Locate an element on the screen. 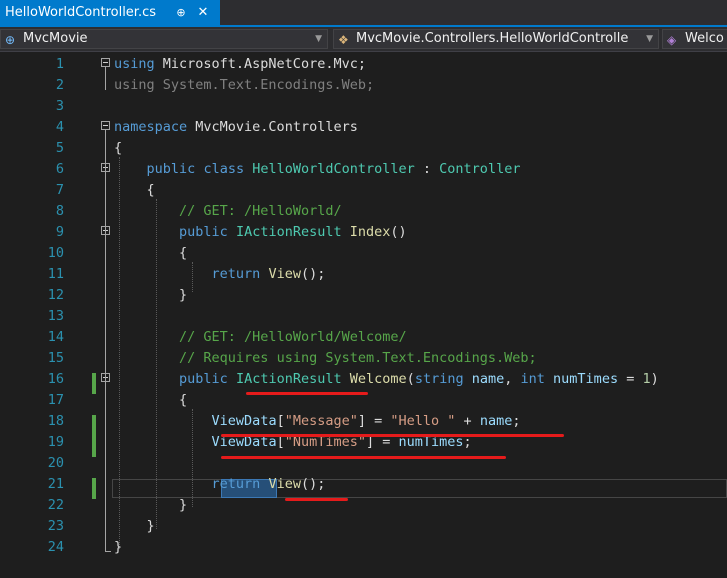 This screenshot has width=727, height=578. code-token: [ is located at coordinates (280, 421).